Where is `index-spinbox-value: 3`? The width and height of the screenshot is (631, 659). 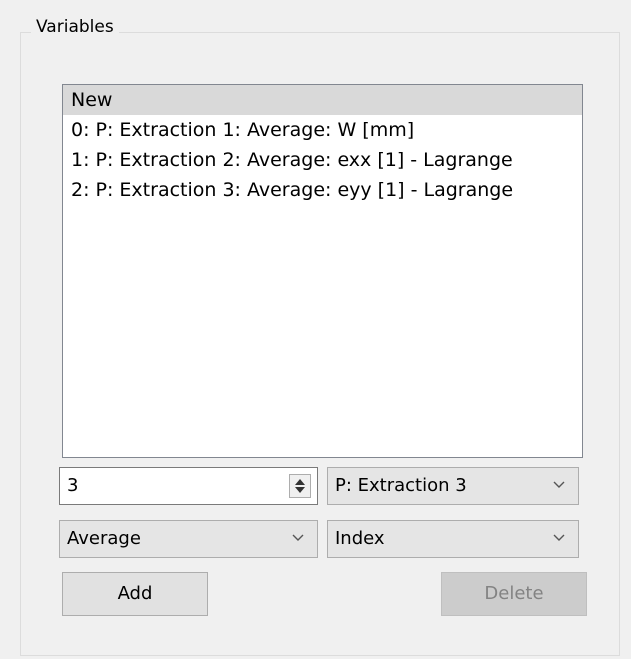
index-spinbox-value: 3 is located at coordinates (72, 486).